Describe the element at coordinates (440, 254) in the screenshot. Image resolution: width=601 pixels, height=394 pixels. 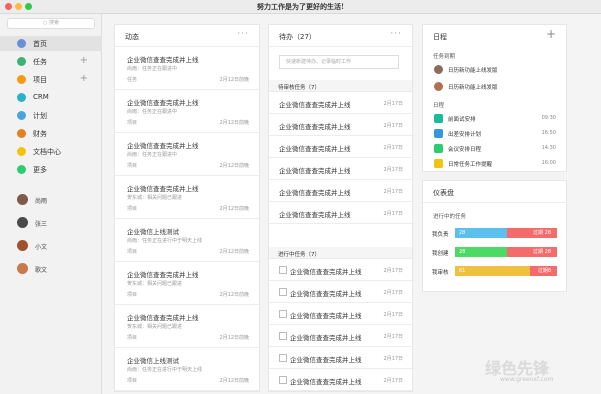
I see `dashboard-row-label: 我创建` at that location.